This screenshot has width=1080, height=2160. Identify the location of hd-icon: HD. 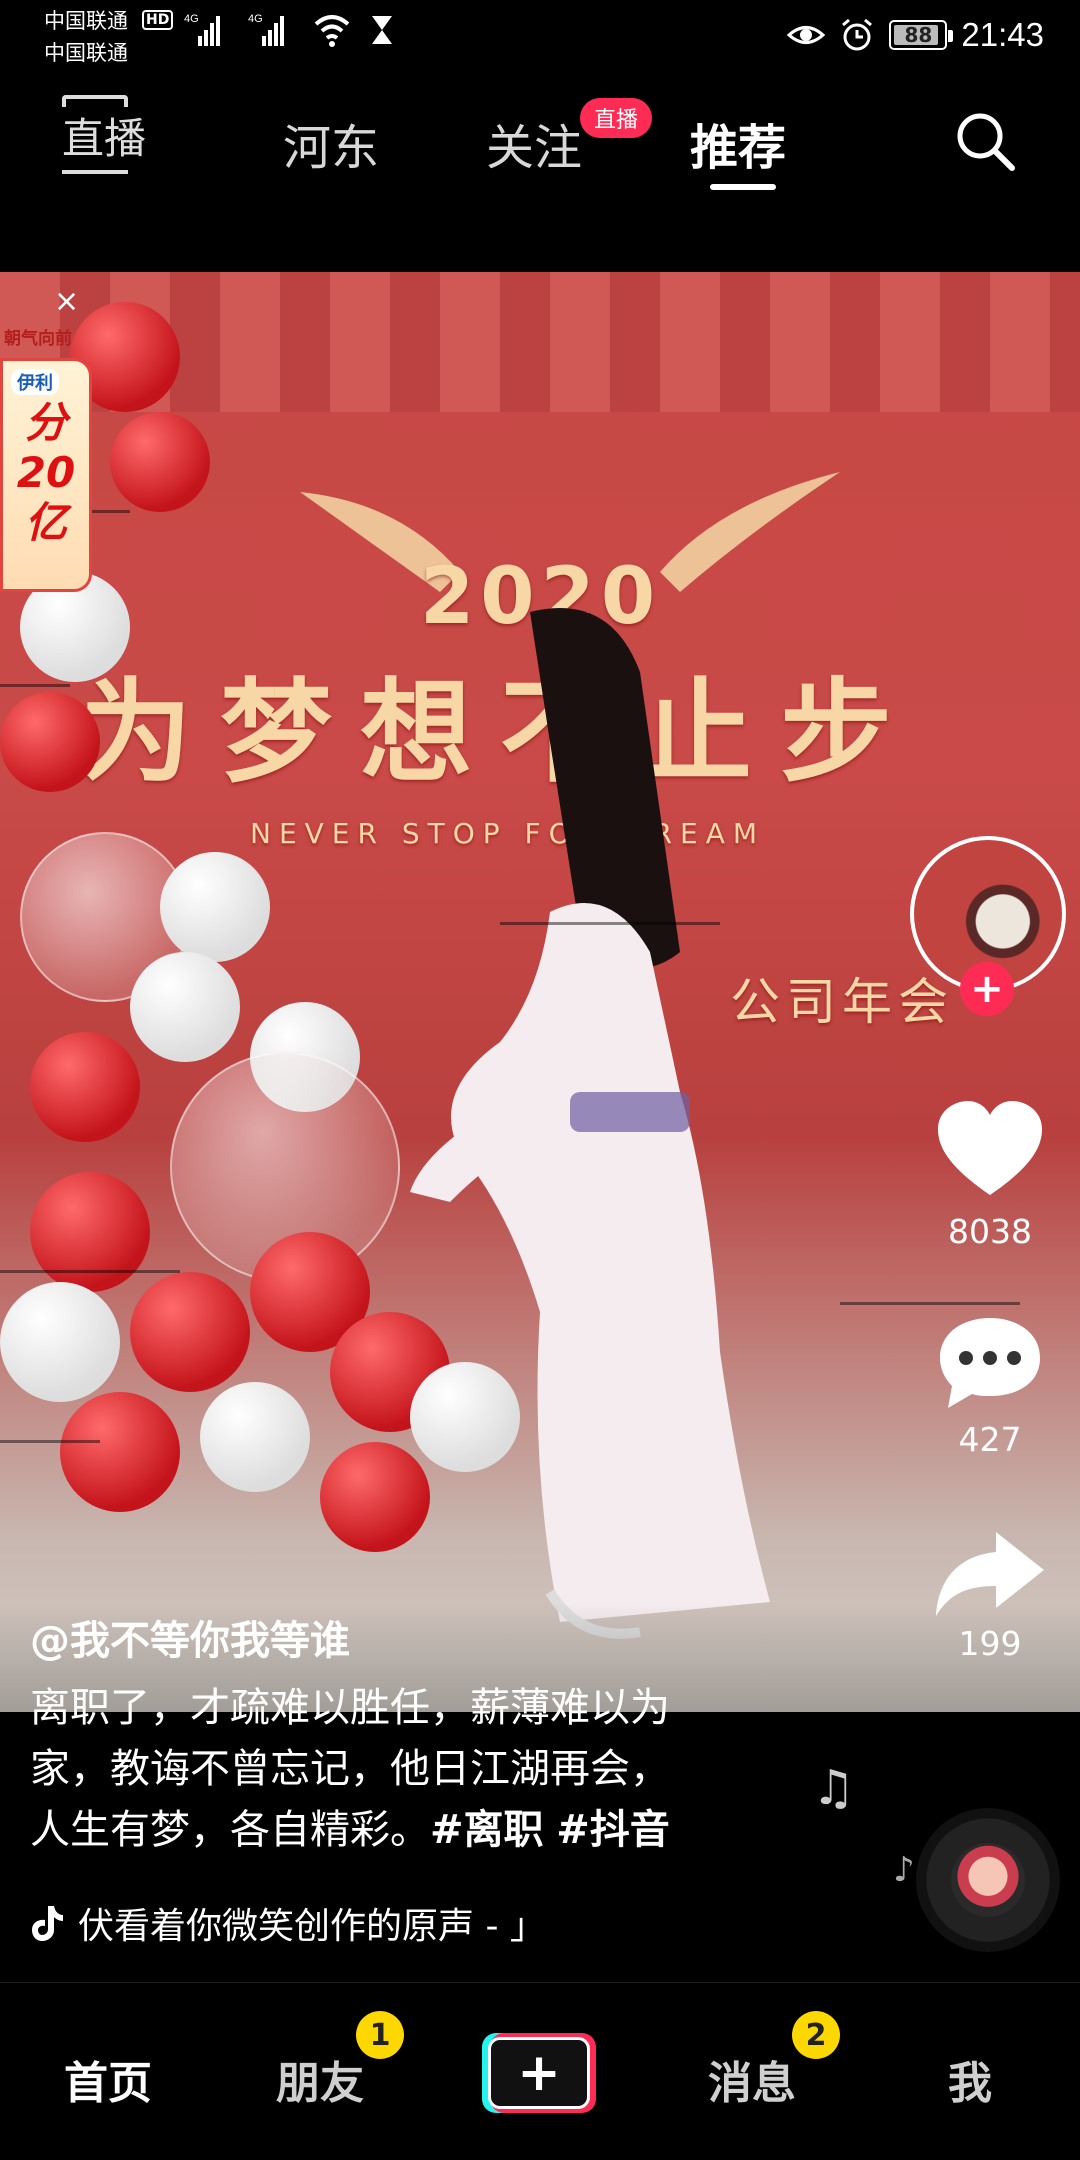
(158, 20).